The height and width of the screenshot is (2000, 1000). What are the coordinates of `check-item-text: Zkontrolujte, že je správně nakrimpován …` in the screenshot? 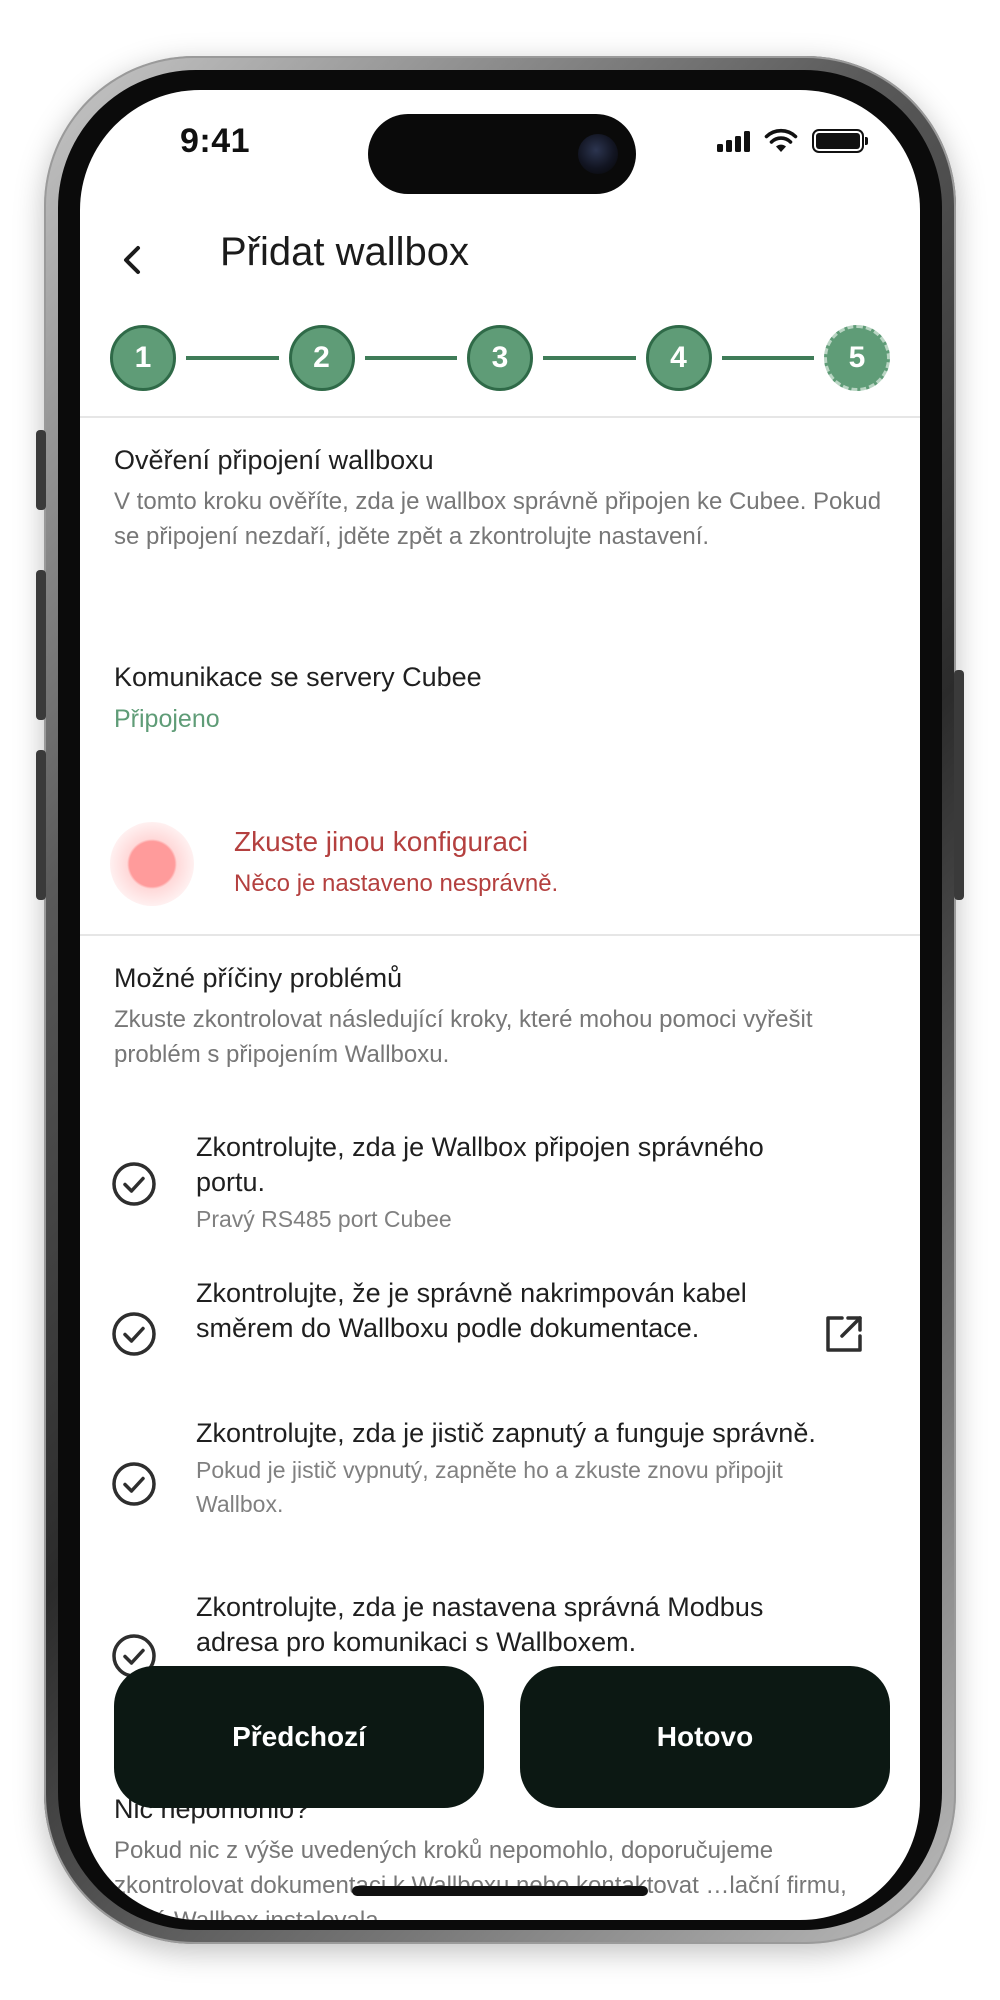 It's located at (486, 1311).